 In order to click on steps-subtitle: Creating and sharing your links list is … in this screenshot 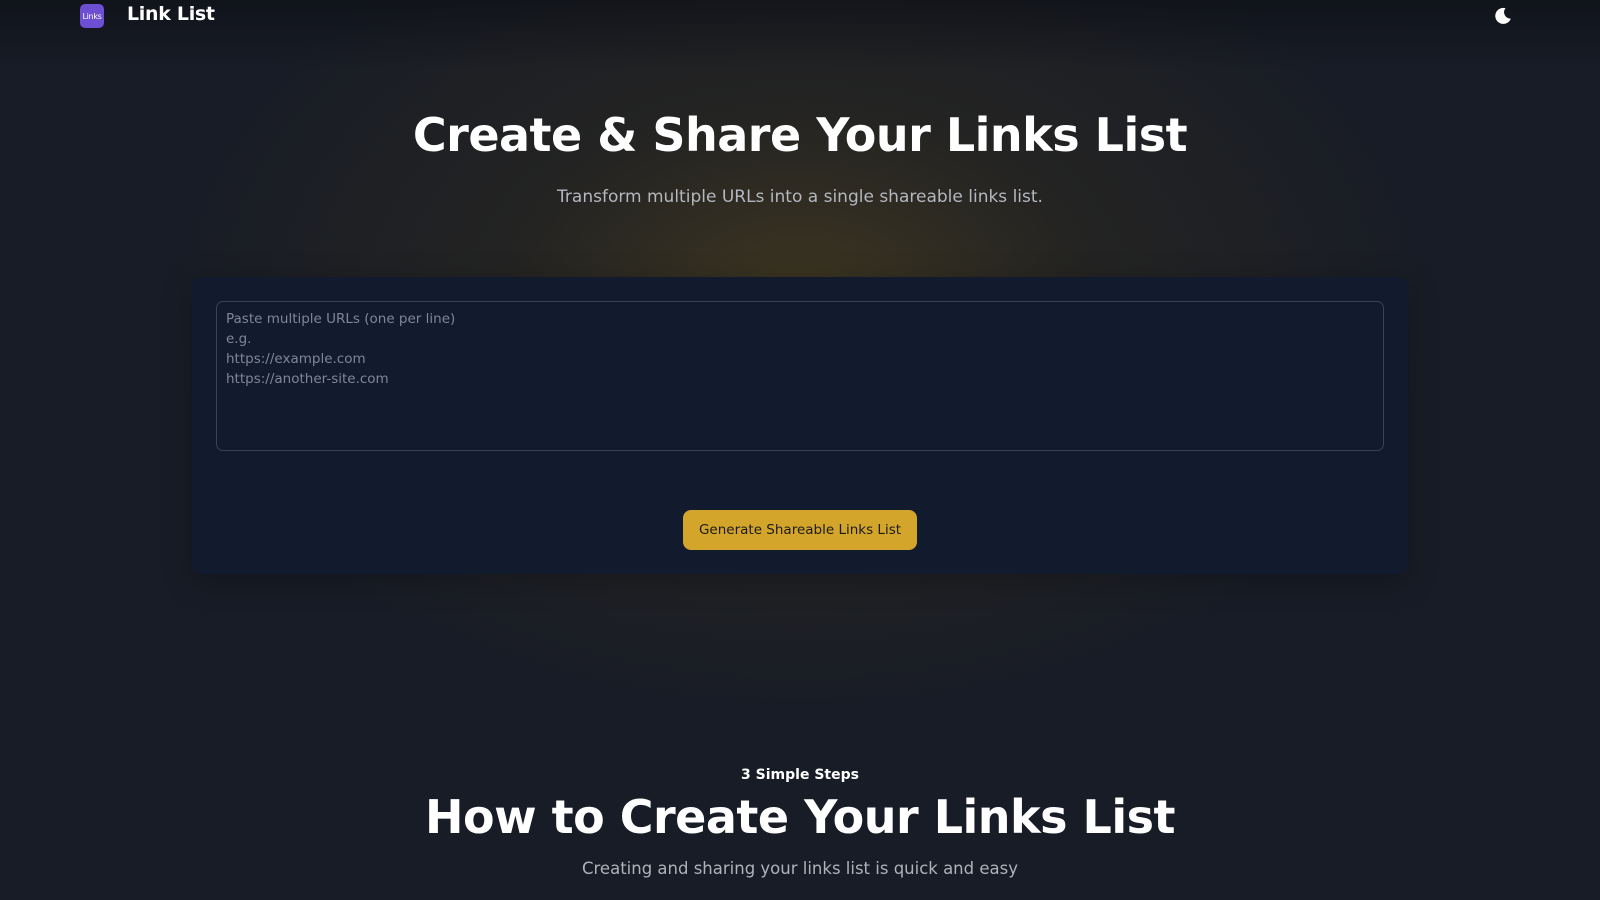, I will do `click(799, 868)`.